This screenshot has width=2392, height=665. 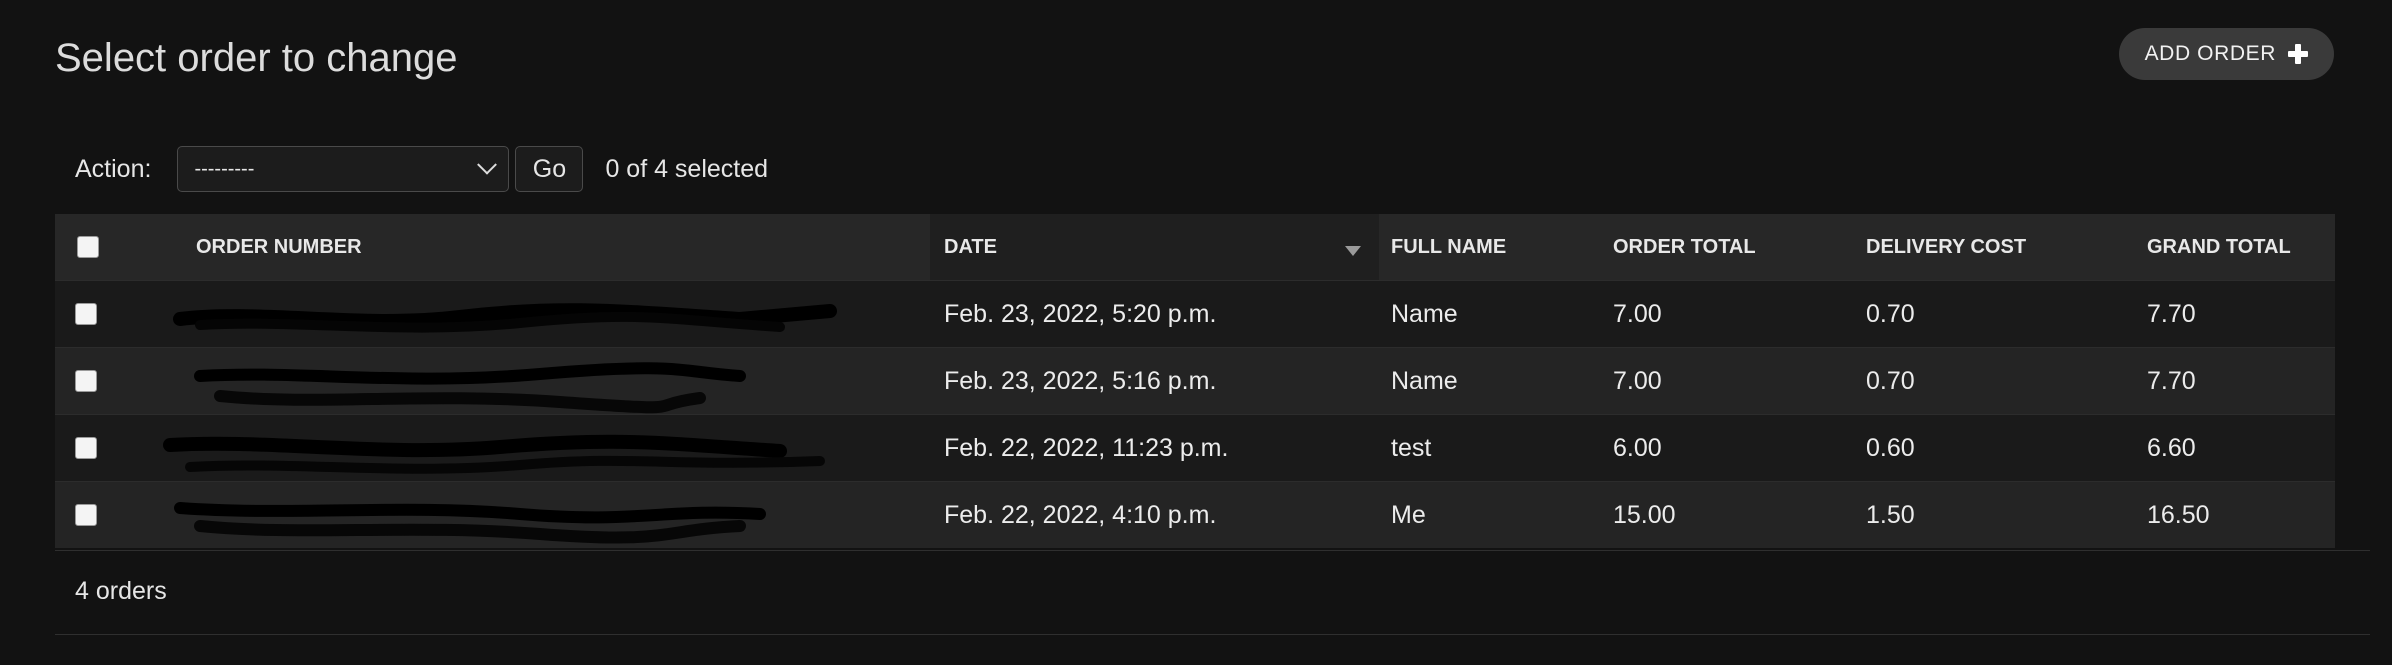 What do you see at coordinates (1637, 447) in the screenshot?
I see `order-total-cell: 6.00` at bounding box center [1637, 447].